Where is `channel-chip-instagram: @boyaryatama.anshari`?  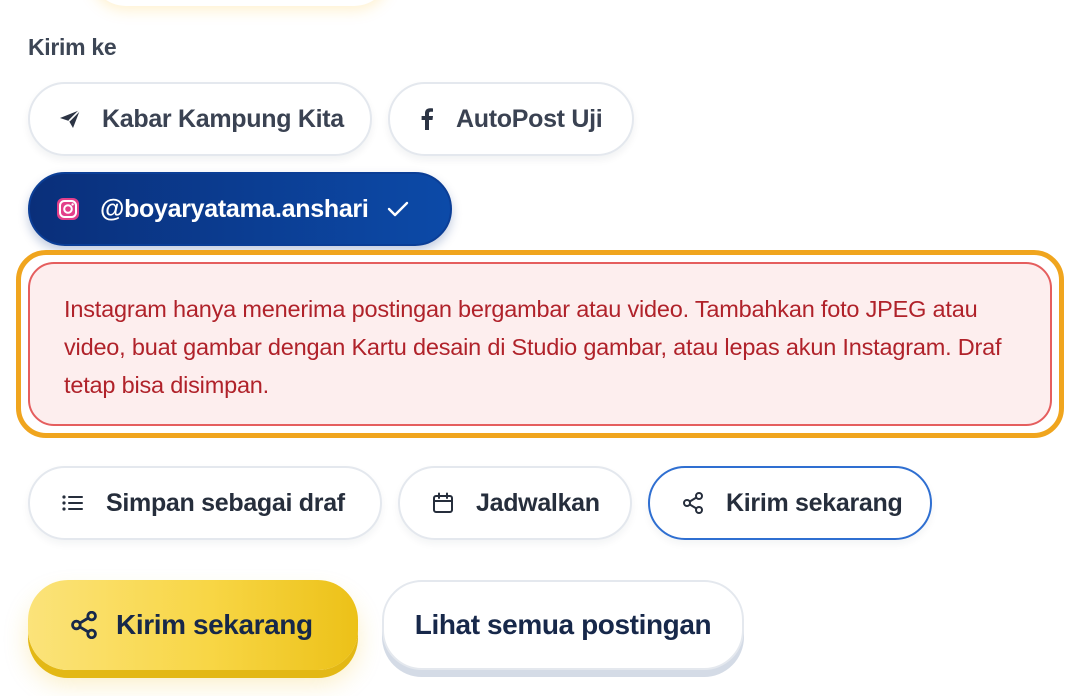 channel-chip-instagram: @boyaryatama.anshari is located at coordinates (240, 209).